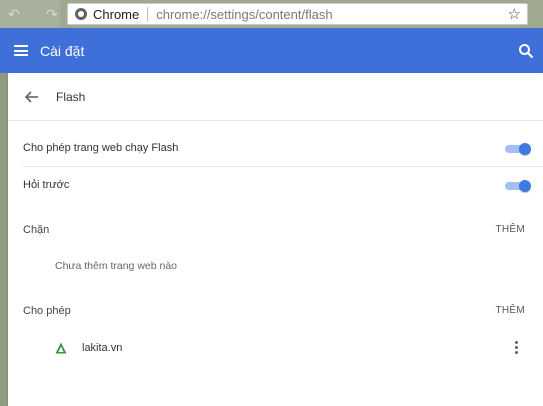 The height and width of the screenshot is (406, 543). I want to click on settings-header: Cài đặt, so click(271, 50).